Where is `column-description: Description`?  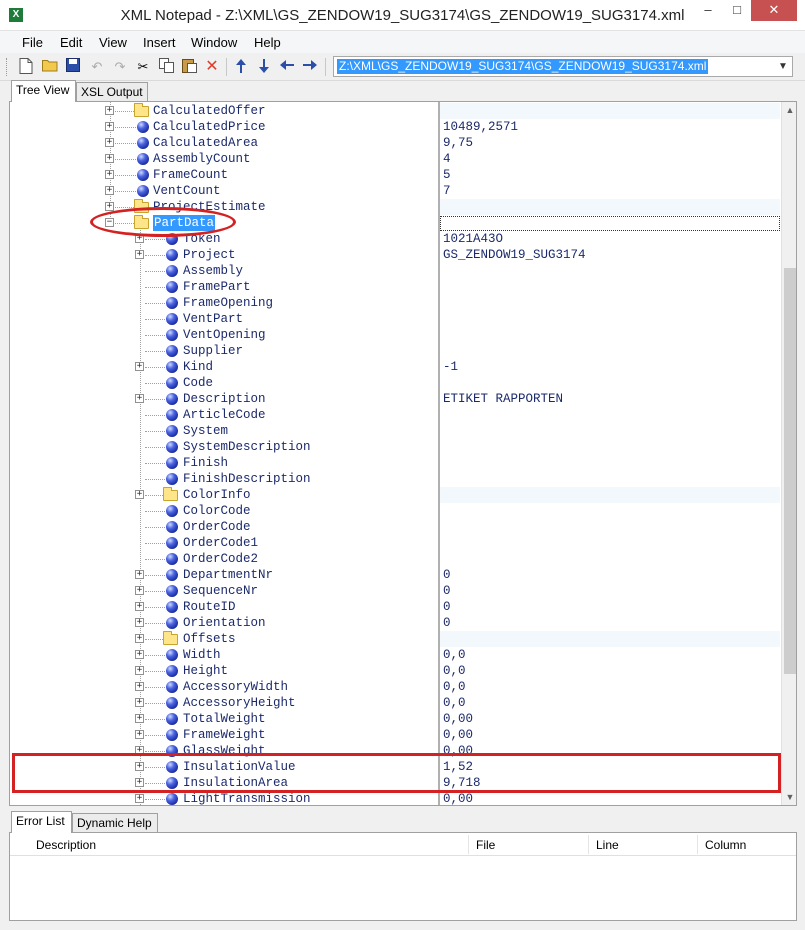 column-description: Description is located at coordinates (66, 845).